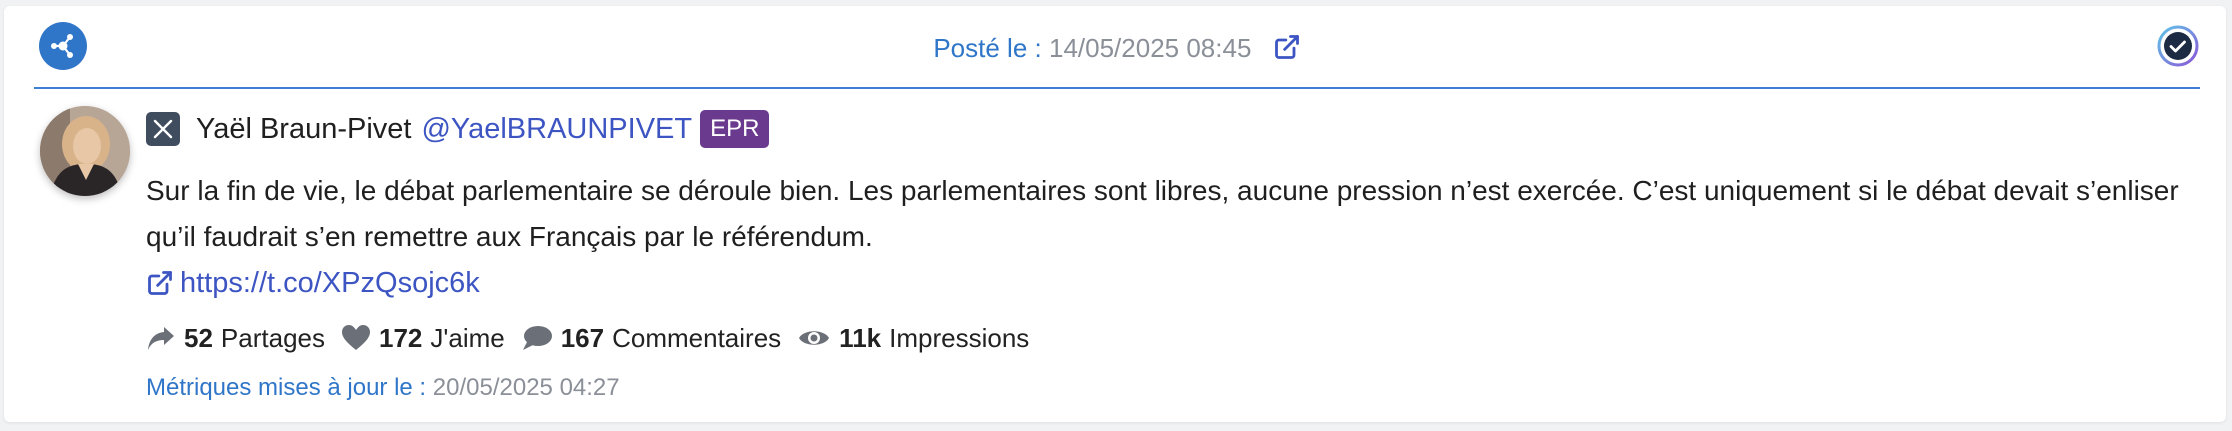  I want to click on open-original-link, so click(1287, 50).